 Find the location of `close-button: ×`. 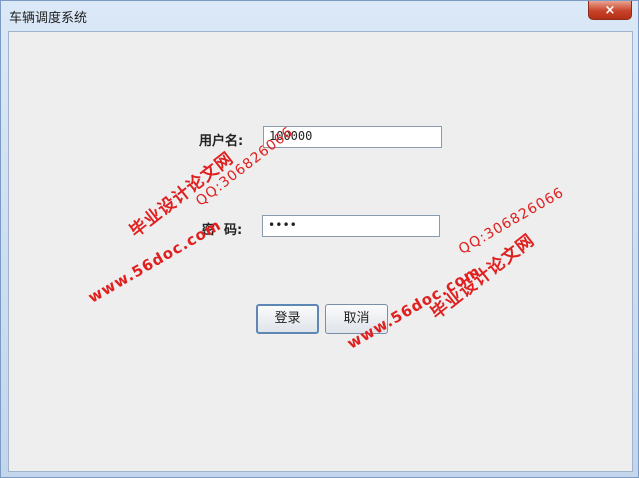

close-button: × is located at coordinates (610, 10).